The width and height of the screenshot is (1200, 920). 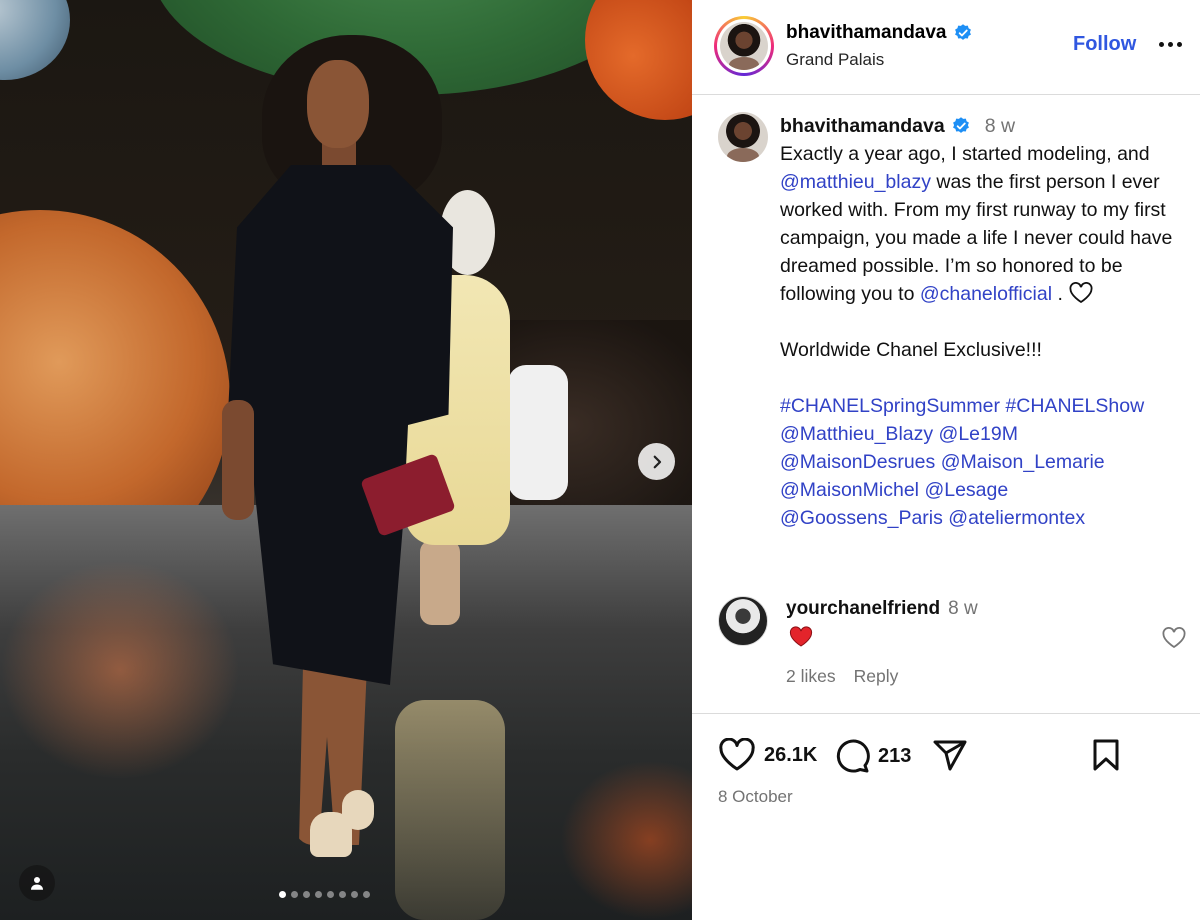 What do you see at coordinates (842, 676) in the screenshot?
I see `comment-meta: 2 likes Reply` at bounding box center [842, 676].